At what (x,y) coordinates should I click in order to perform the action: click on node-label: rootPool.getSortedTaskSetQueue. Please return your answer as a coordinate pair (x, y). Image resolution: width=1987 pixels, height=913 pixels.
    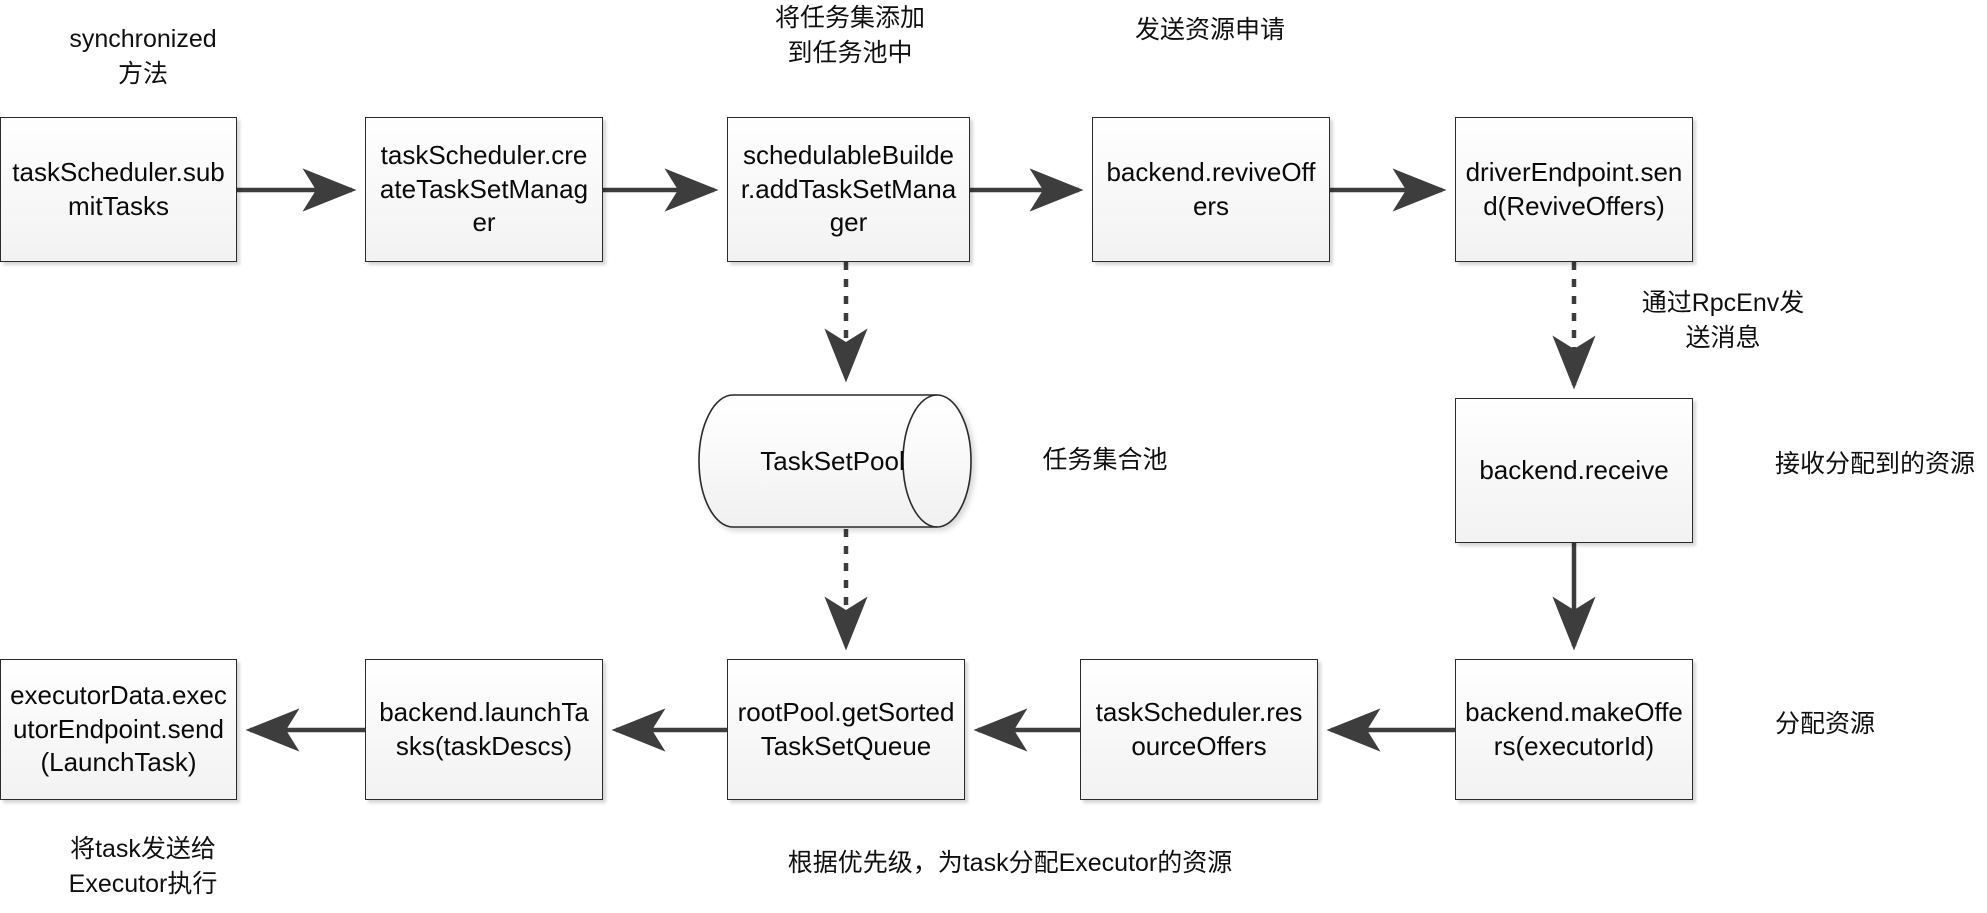
    Looking at the image, I should click on (846, 728).